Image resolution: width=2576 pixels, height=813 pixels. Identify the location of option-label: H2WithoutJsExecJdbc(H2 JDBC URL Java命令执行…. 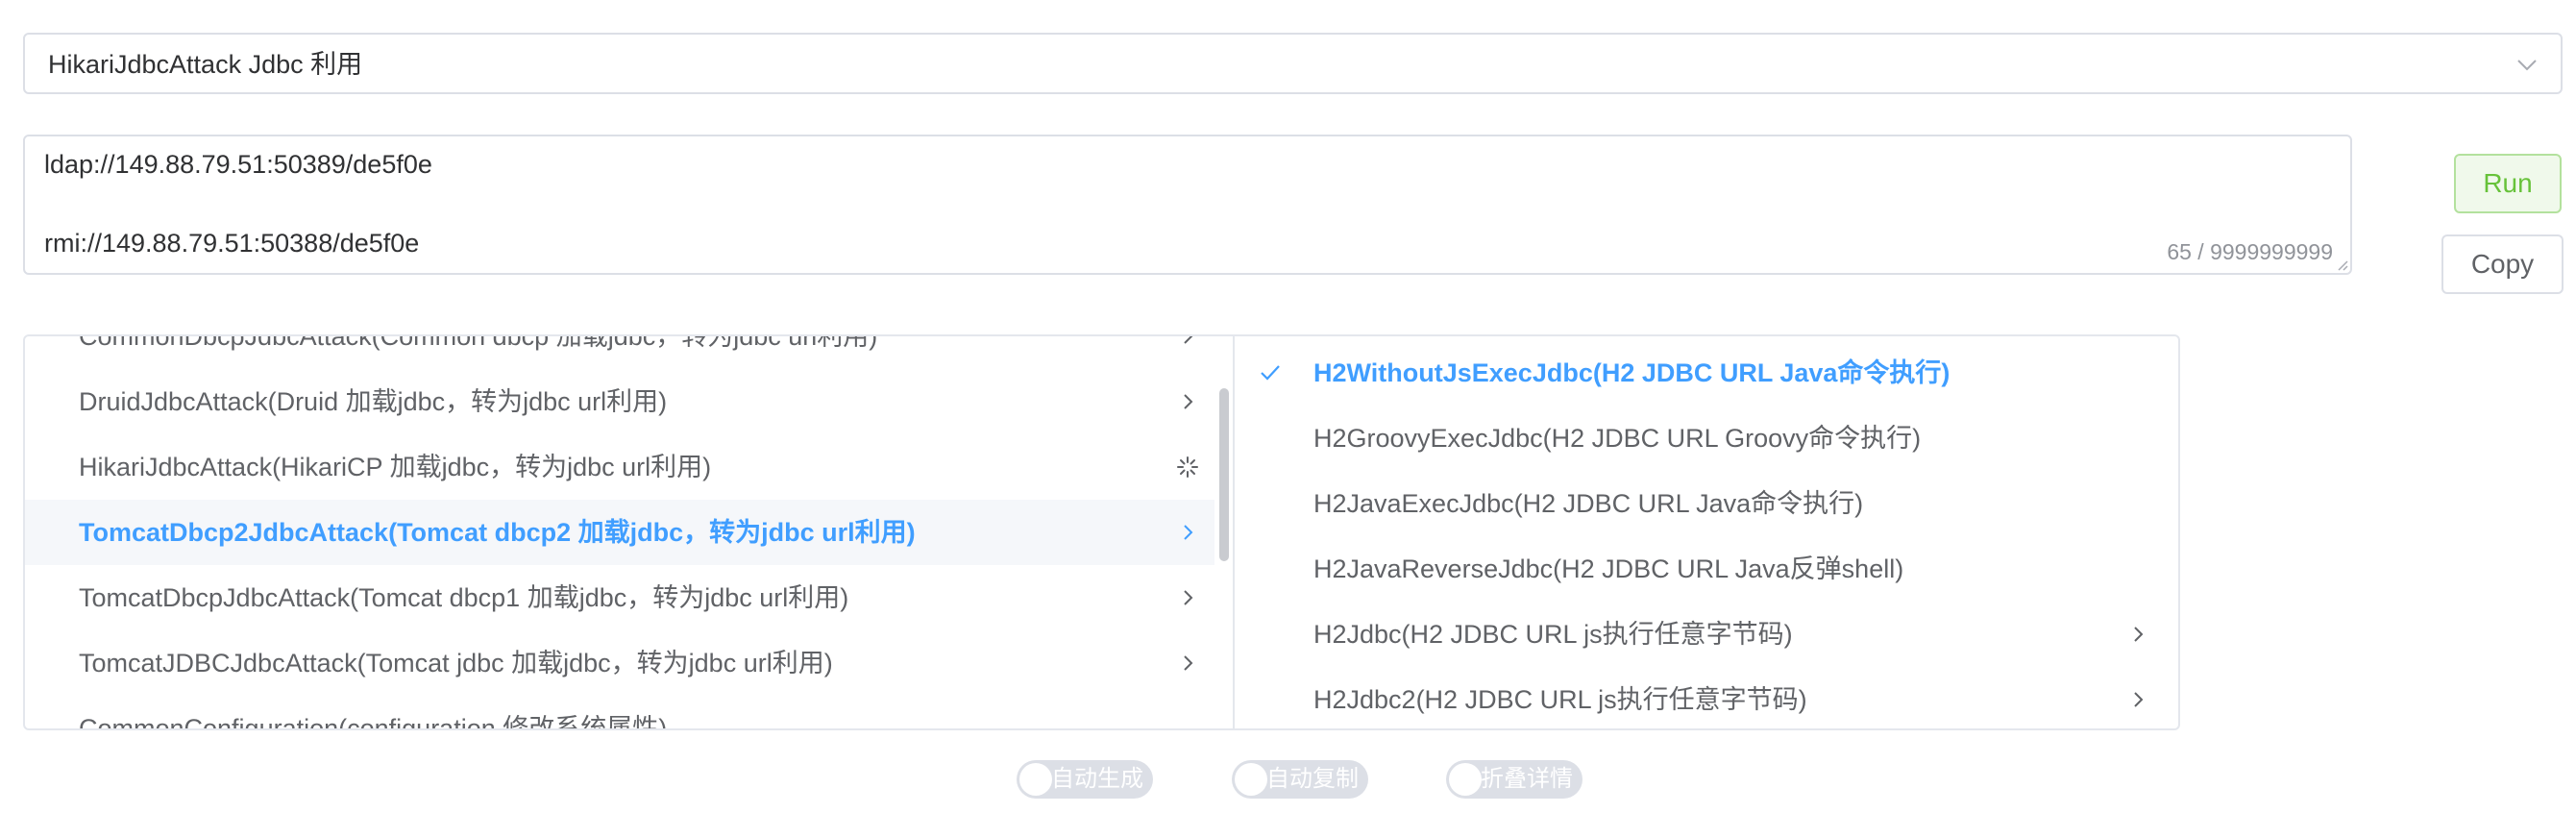
(1631, 372).